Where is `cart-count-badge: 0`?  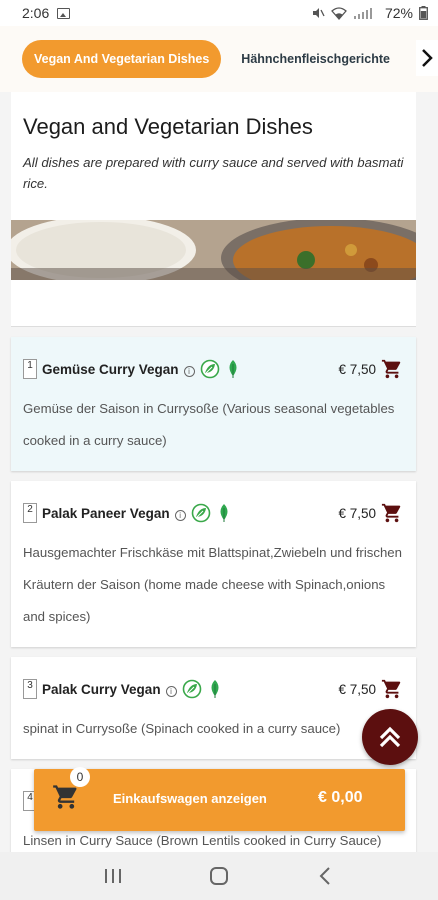
cart-count-badge: 0 is located at coordinates (80, 777).